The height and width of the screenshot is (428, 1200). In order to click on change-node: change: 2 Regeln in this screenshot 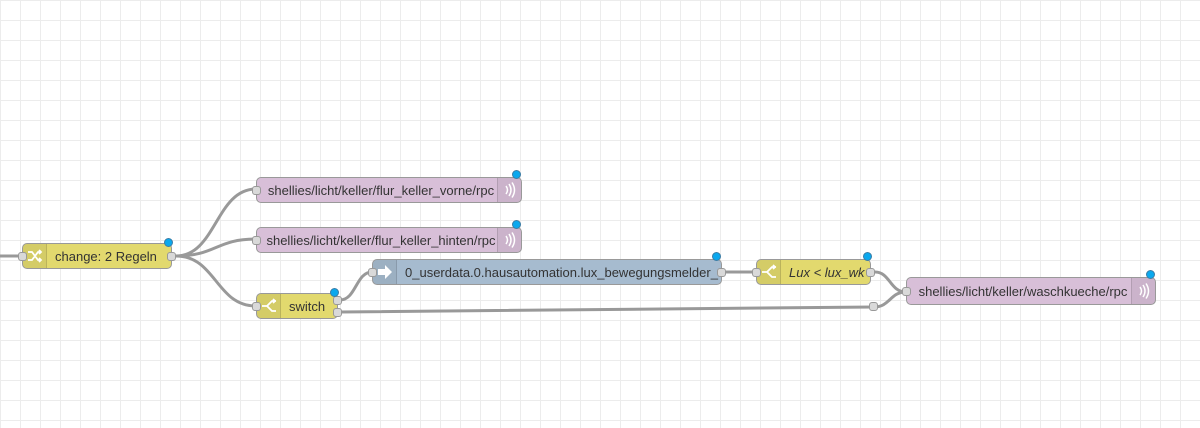, I will do `click(97, 253)`.